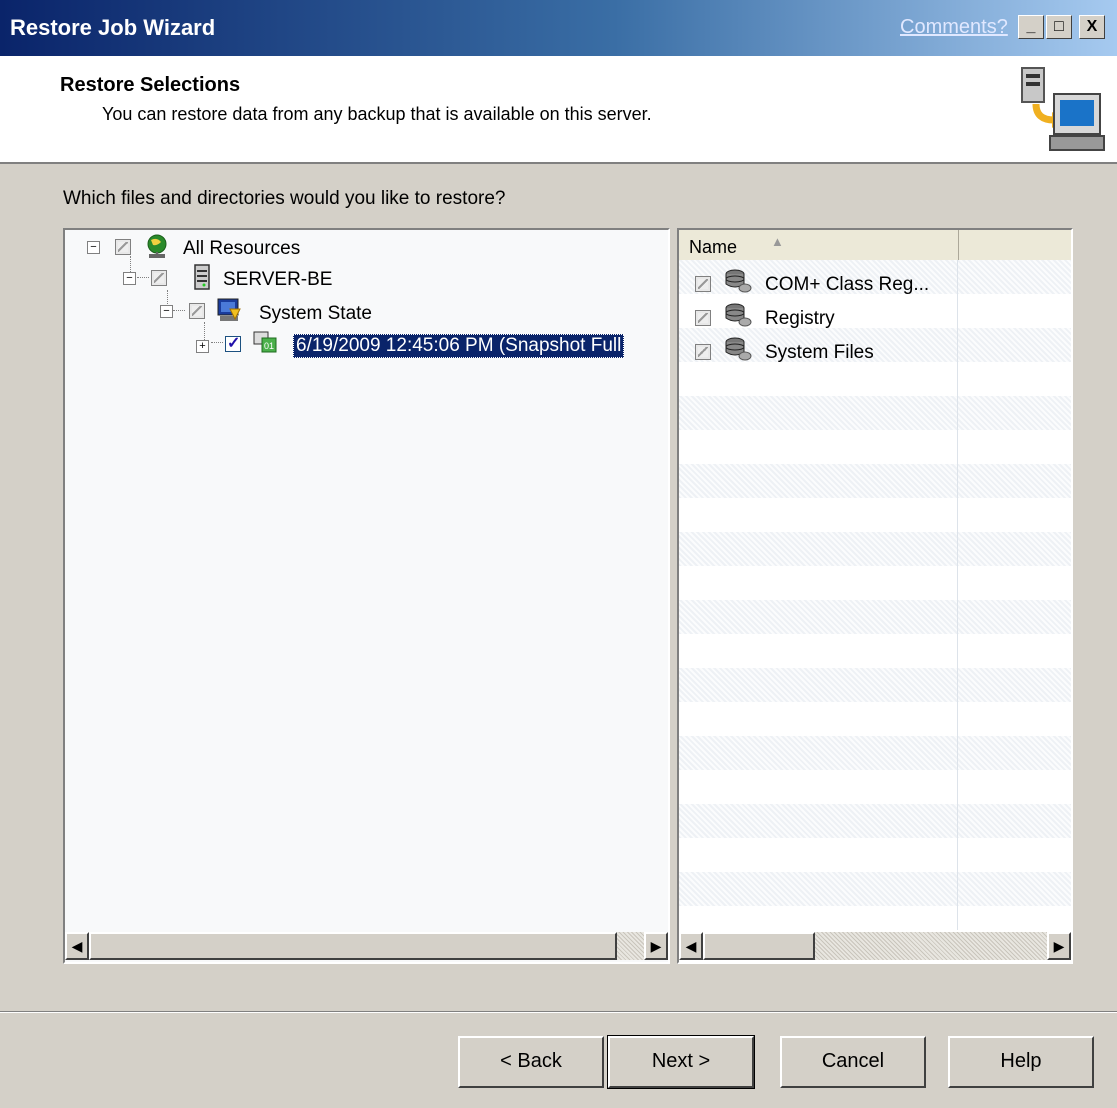  What do you see at coordinates (1015, 245) in the screenshot?
I see `column-header-empty` at bounding box center [1015, 245].